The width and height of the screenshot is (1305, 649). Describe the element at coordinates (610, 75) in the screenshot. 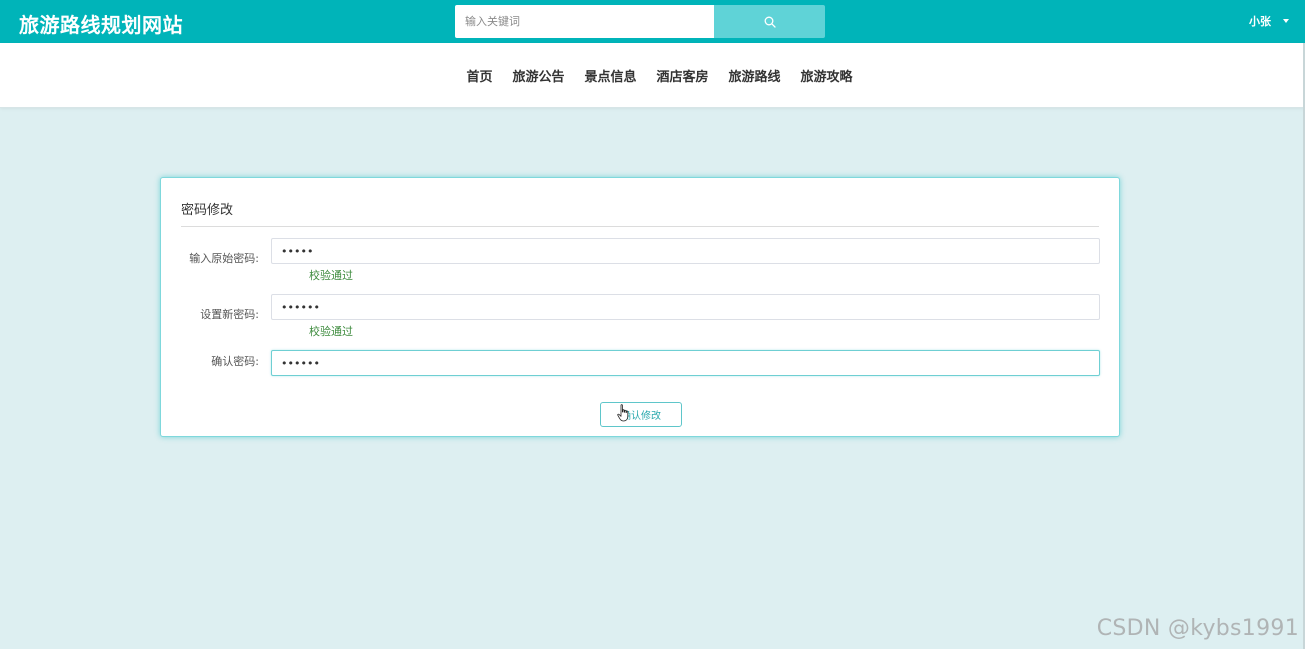

I see `nav-item-attractions: 景点信息` at that location.